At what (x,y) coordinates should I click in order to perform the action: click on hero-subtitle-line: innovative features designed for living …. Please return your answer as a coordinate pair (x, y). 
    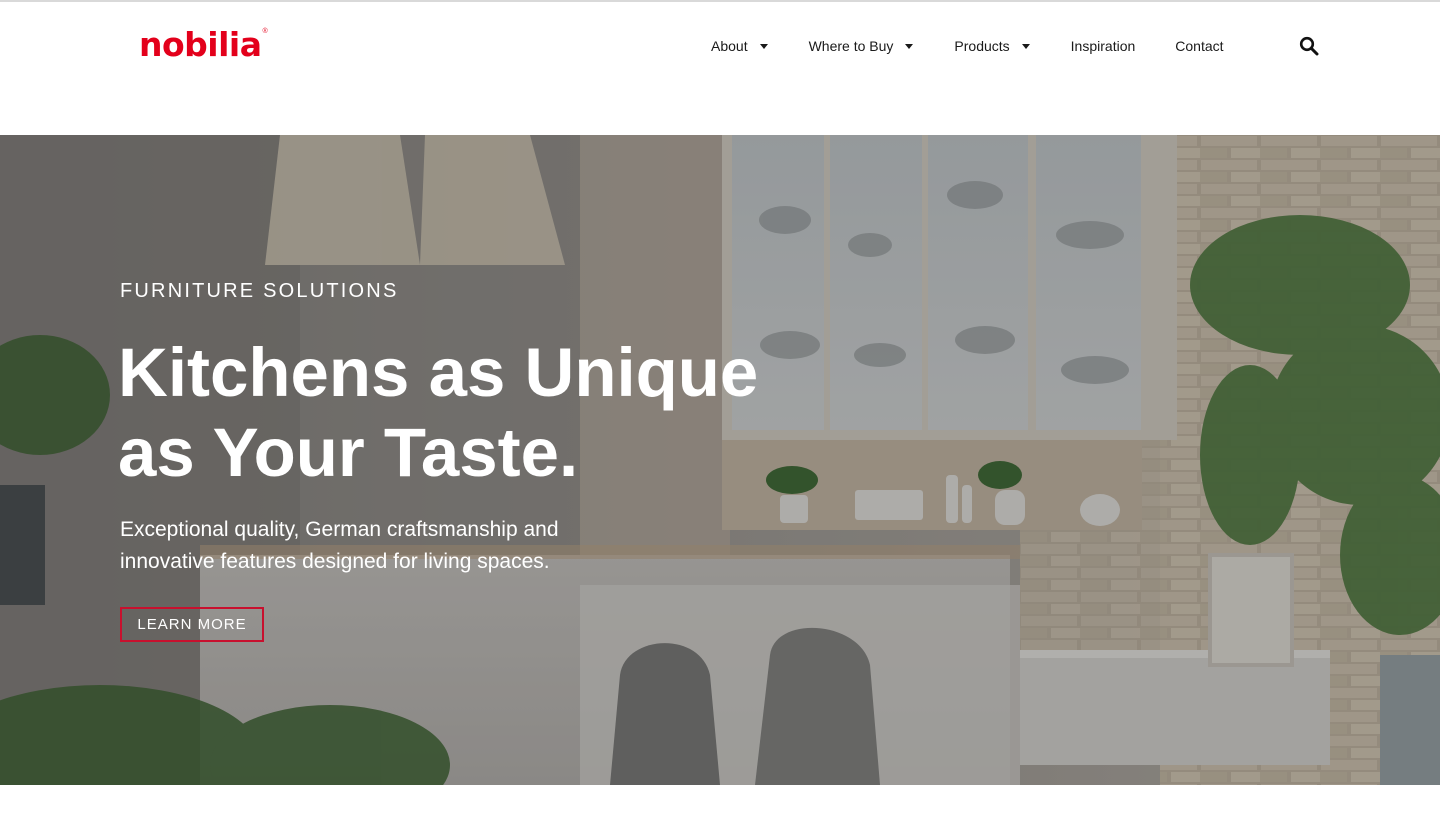
    Looking at the image, I should click on (335, 561).